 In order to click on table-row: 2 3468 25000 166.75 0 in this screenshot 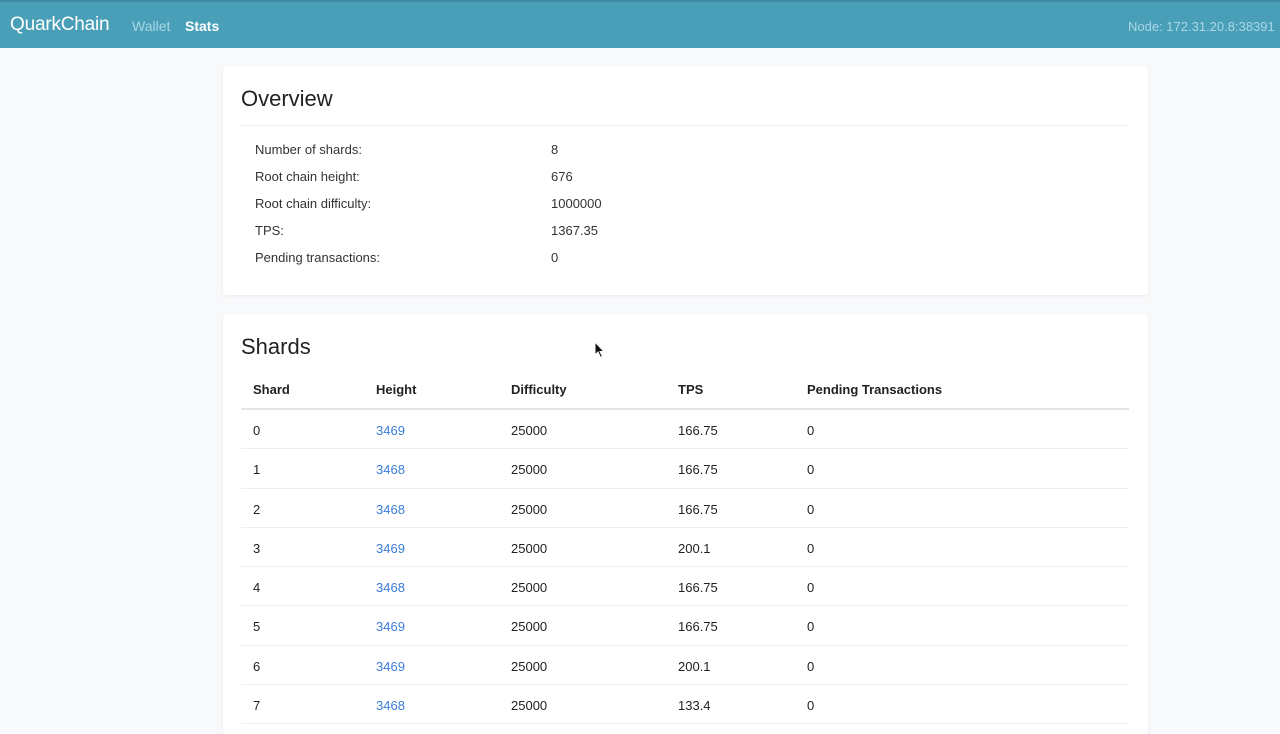, I will do `click(685, 508)`.